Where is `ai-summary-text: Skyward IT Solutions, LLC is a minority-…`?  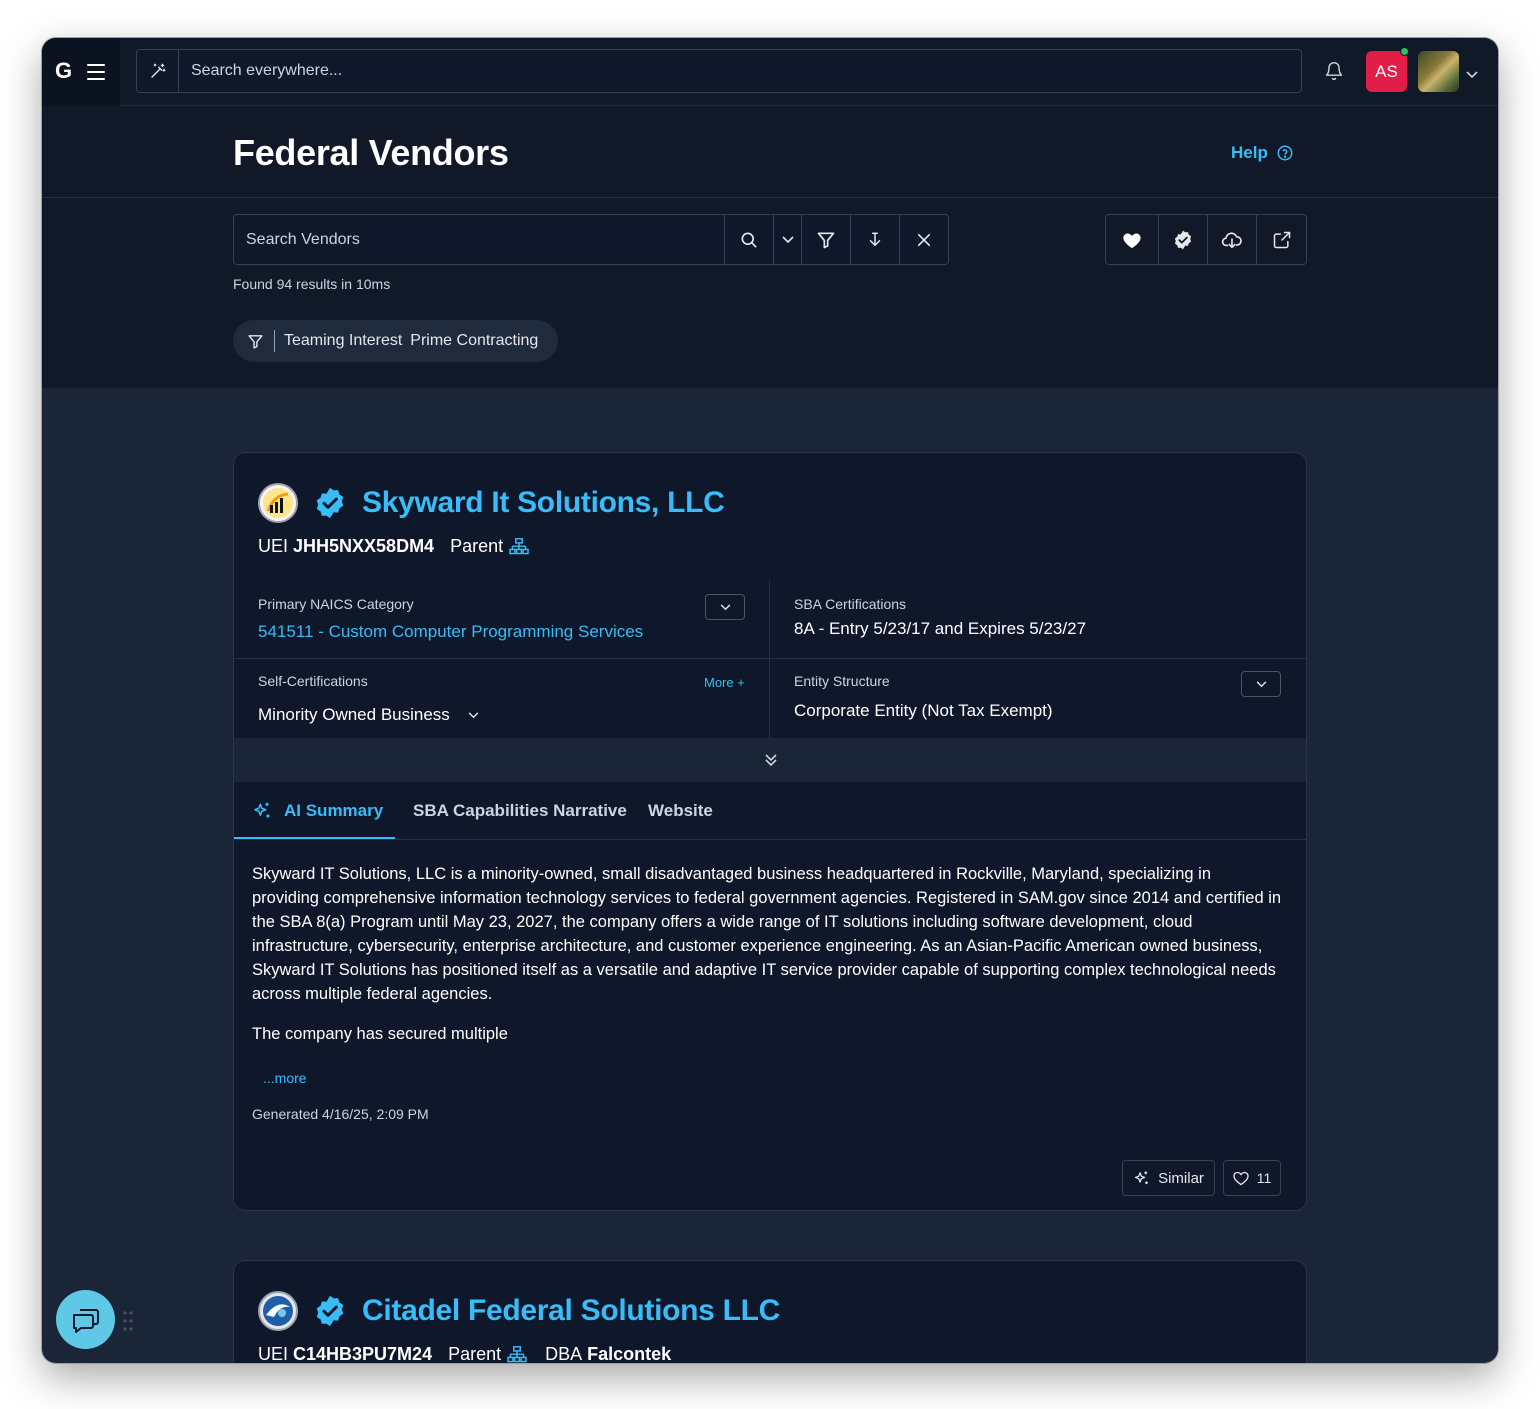 ai-summary-text: Skyward IT Solutions, LLC is a minority-… is located at coordinates (767, 962).